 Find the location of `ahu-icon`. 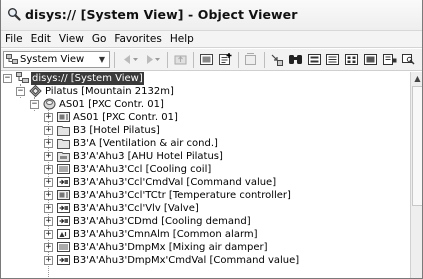

ahu-icon is located at coordinates (63, 157).